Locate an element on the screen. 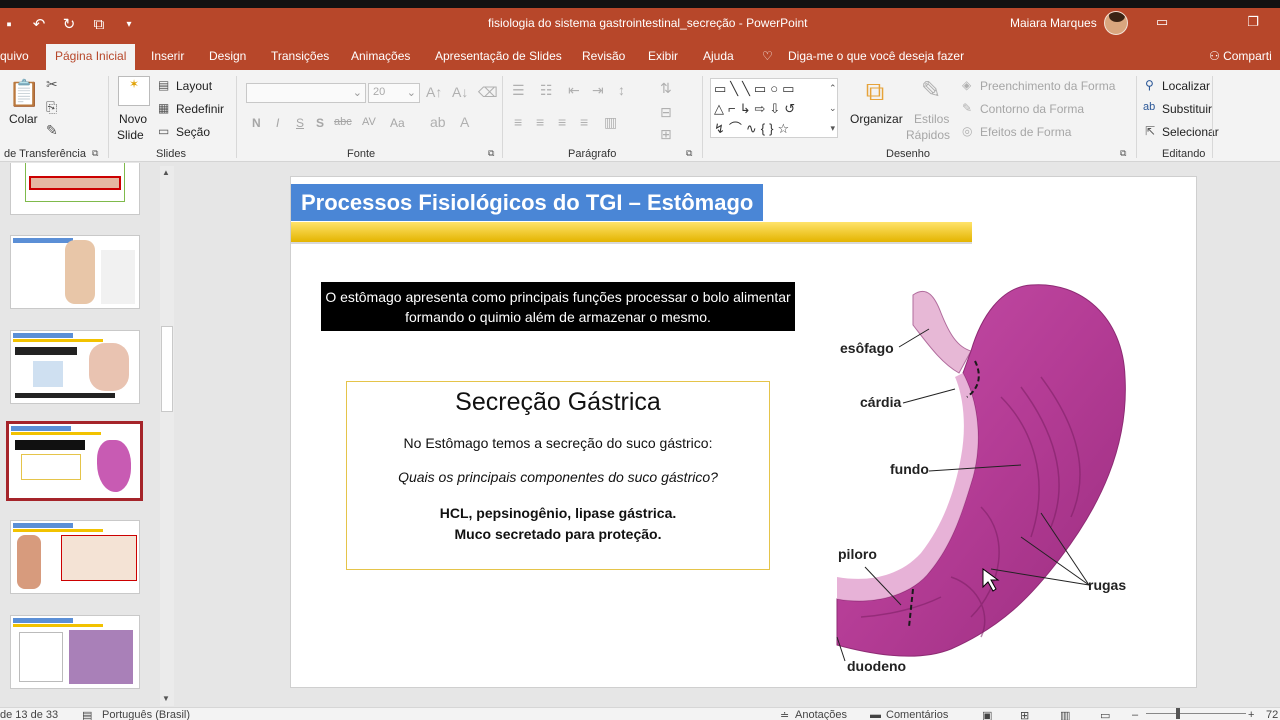 The image size is (1280, 720). change-case-button: Aa is located at coordinates (397, 123).